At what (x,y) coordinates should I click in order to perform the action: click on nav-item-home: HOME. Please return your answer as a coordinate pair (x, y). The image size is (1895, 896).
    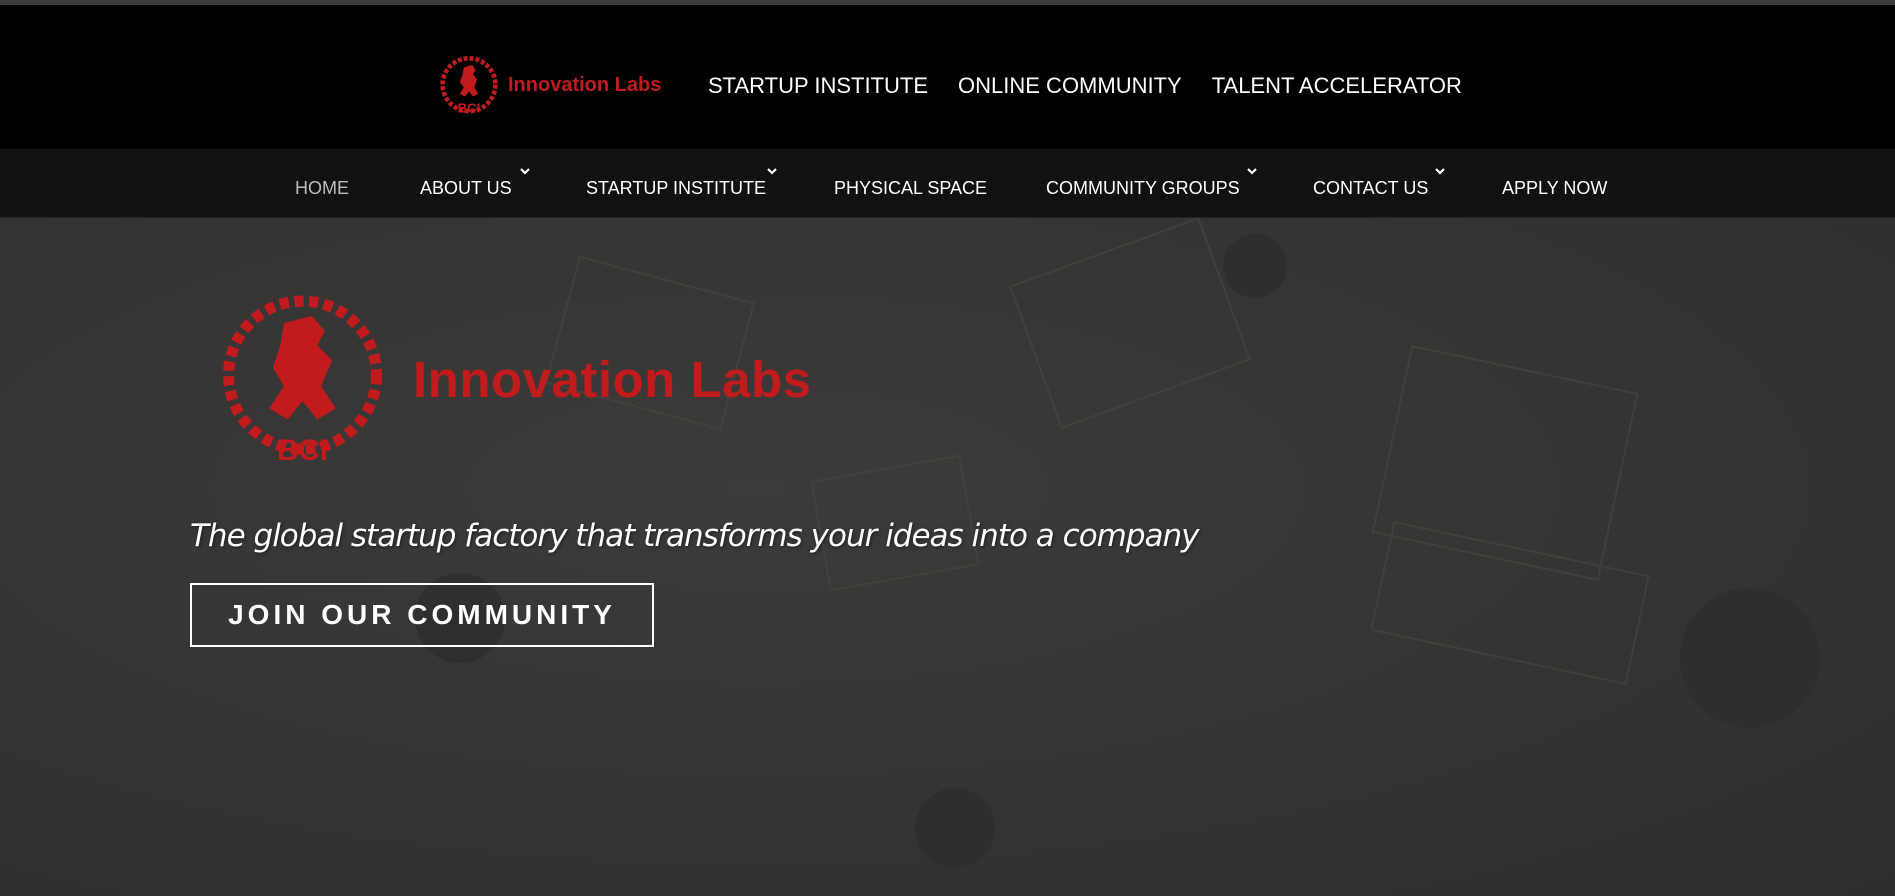
    Looking at the image, I should click on (322, 188).